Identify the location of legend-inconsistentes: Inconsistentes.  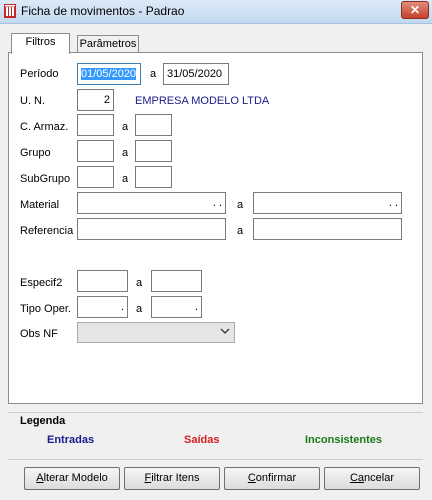
(344, 440).